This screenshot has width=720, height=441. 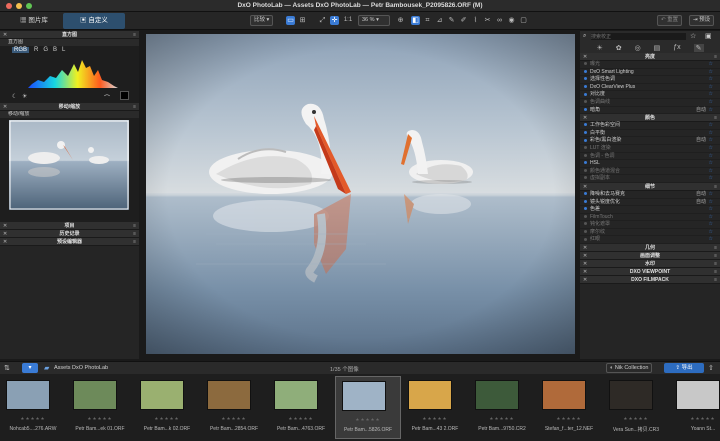 I want to click on pen-icon: ✐, so click(x=463, y=20).